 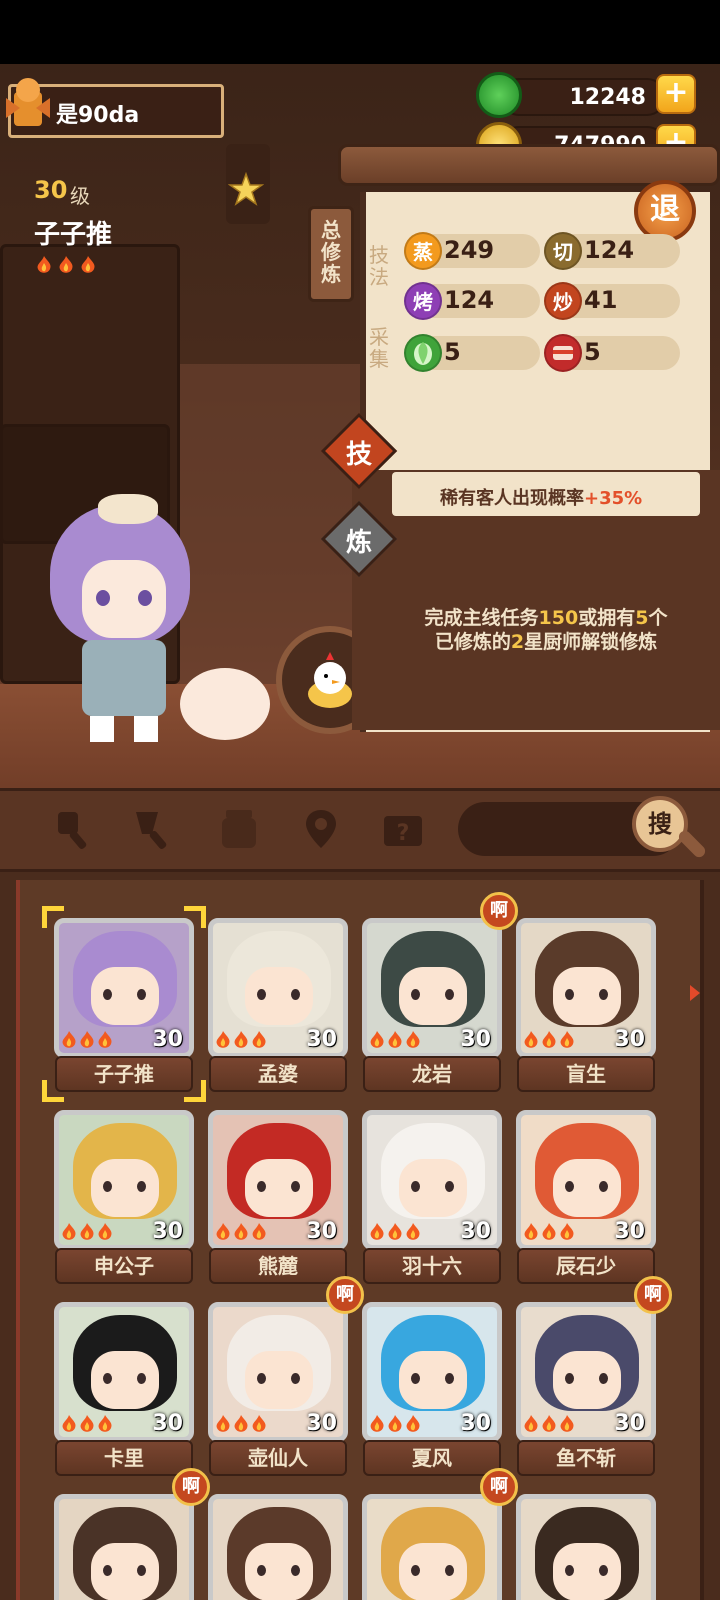 What do you see at coordinates (124, 1266) in the screenshot?
I see `chef-card-name: 申公子` at bounding box center [124, 1266].